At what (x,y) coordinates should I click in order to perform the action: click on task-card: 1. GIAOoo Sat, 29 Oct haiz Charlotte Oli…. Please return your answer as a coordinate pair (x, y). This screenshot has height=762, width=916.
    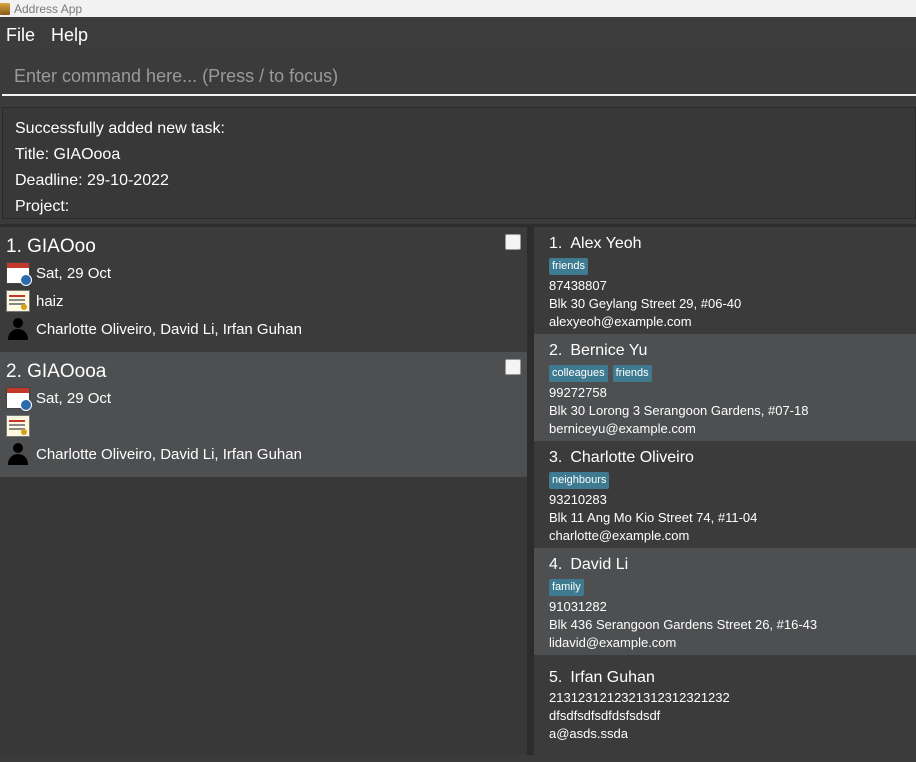
    Looking at the image, I should click on (263, 289).